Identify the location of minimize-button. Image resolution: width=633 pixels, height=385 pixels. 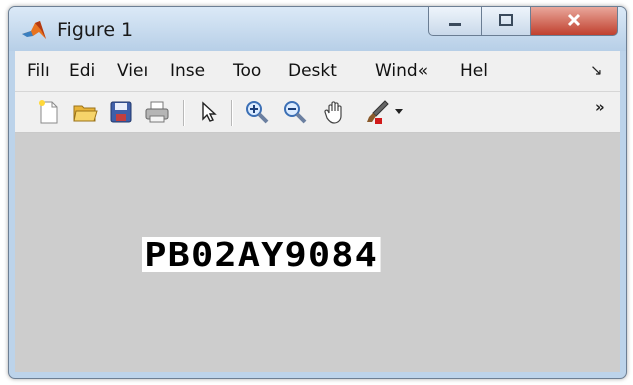
(455, 21).